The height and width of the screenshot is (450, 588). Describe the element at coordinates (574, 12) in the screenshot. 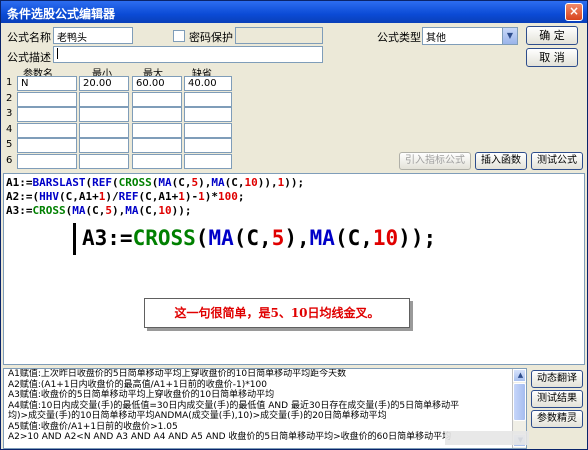

I see `close-button: ×` at that location.